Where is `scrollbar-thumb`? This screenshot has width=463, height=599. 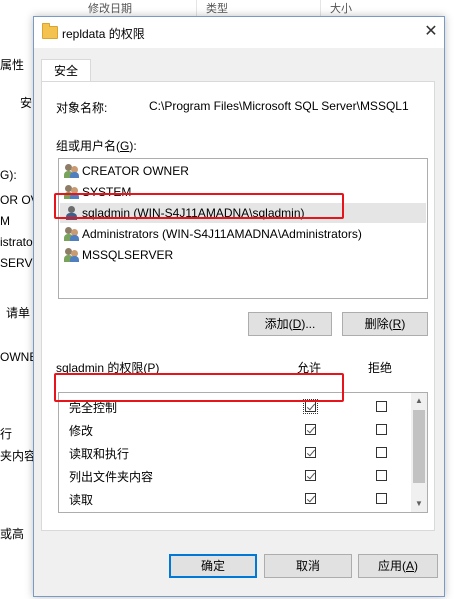 scrollbar-thumb is located at coordinates (419, 446).